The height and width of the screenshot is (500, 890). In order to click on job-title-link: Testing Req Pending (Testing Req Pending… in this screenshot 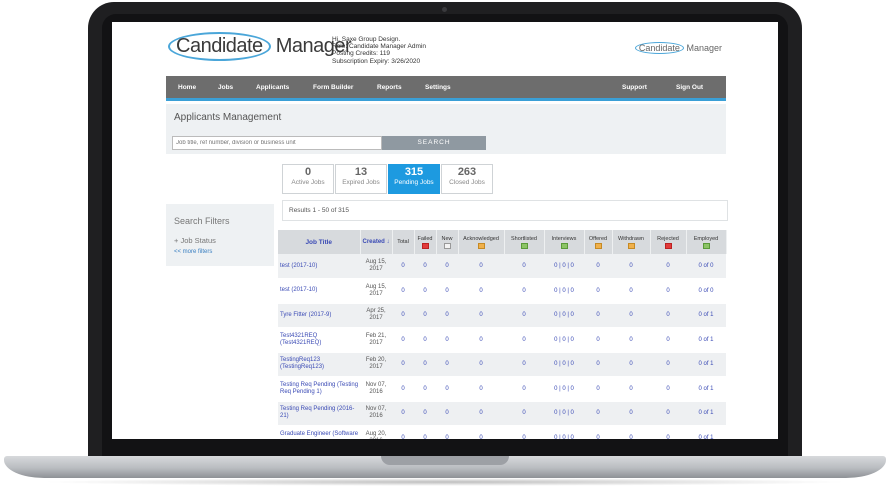, I will do `click(319, 389)`.